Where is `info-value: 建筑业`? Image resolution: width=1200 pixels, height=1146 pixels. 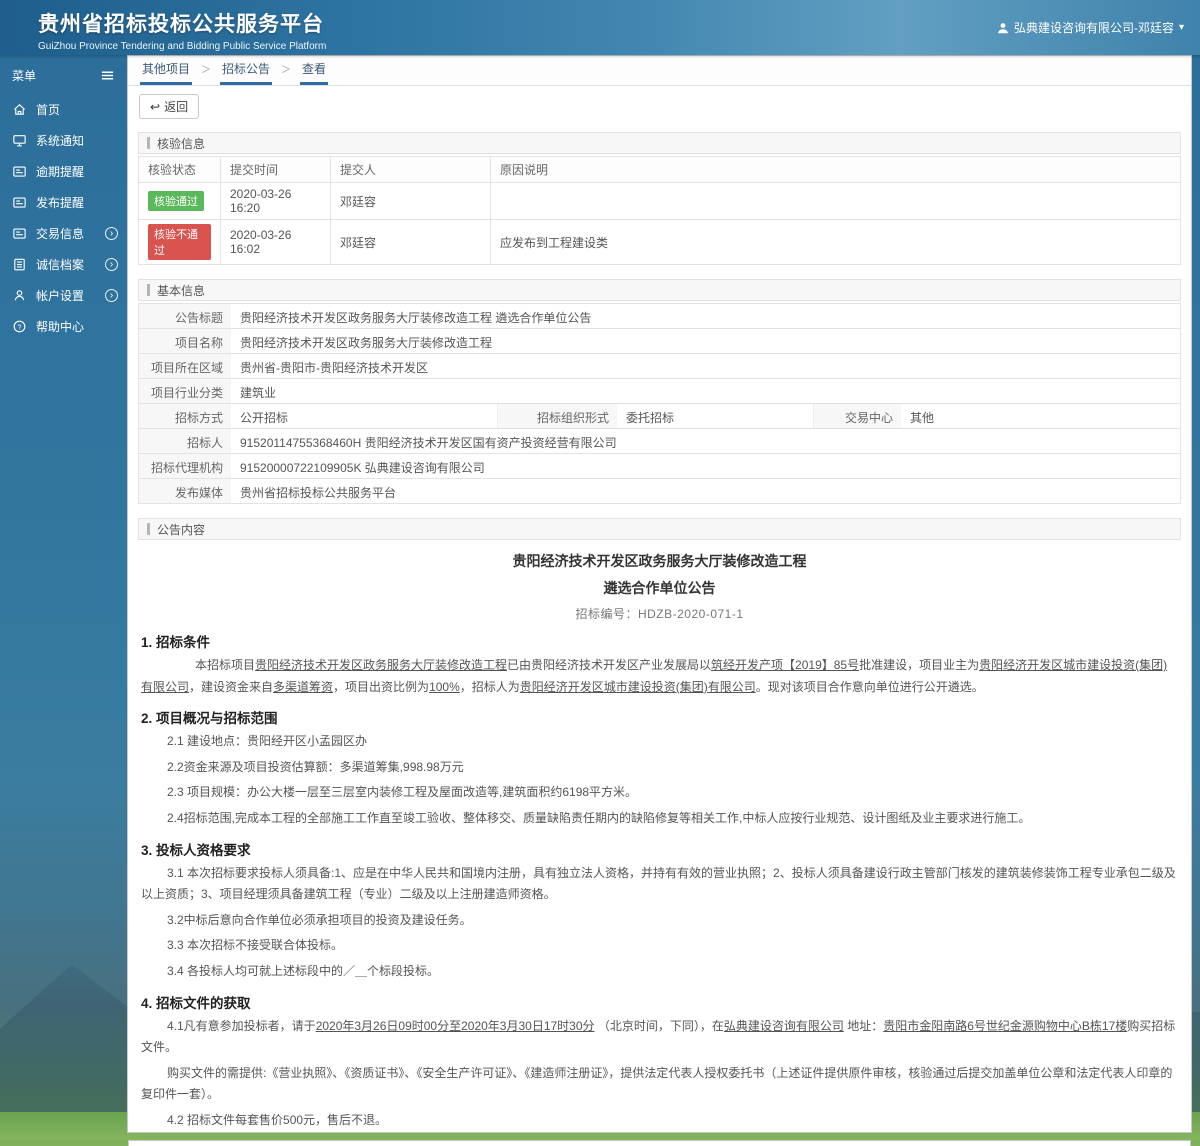
info-value: 建筑业 is located at coordinates (258, 393).